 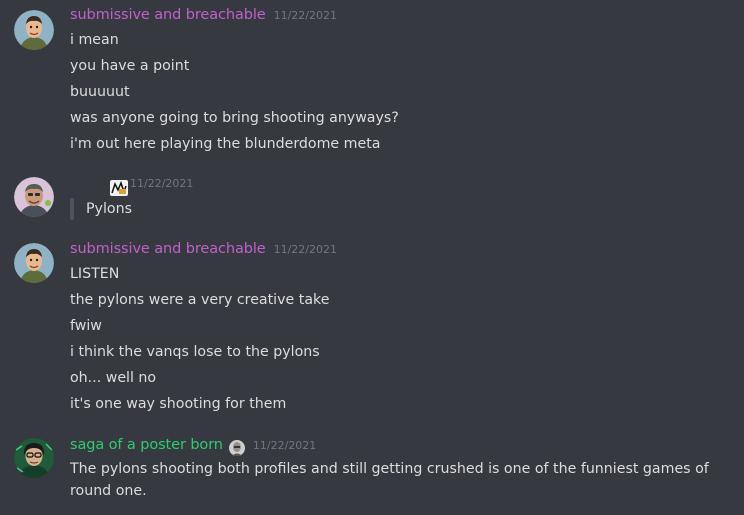 I want to click on message-line: fwiw, so click(x=86, y=326).